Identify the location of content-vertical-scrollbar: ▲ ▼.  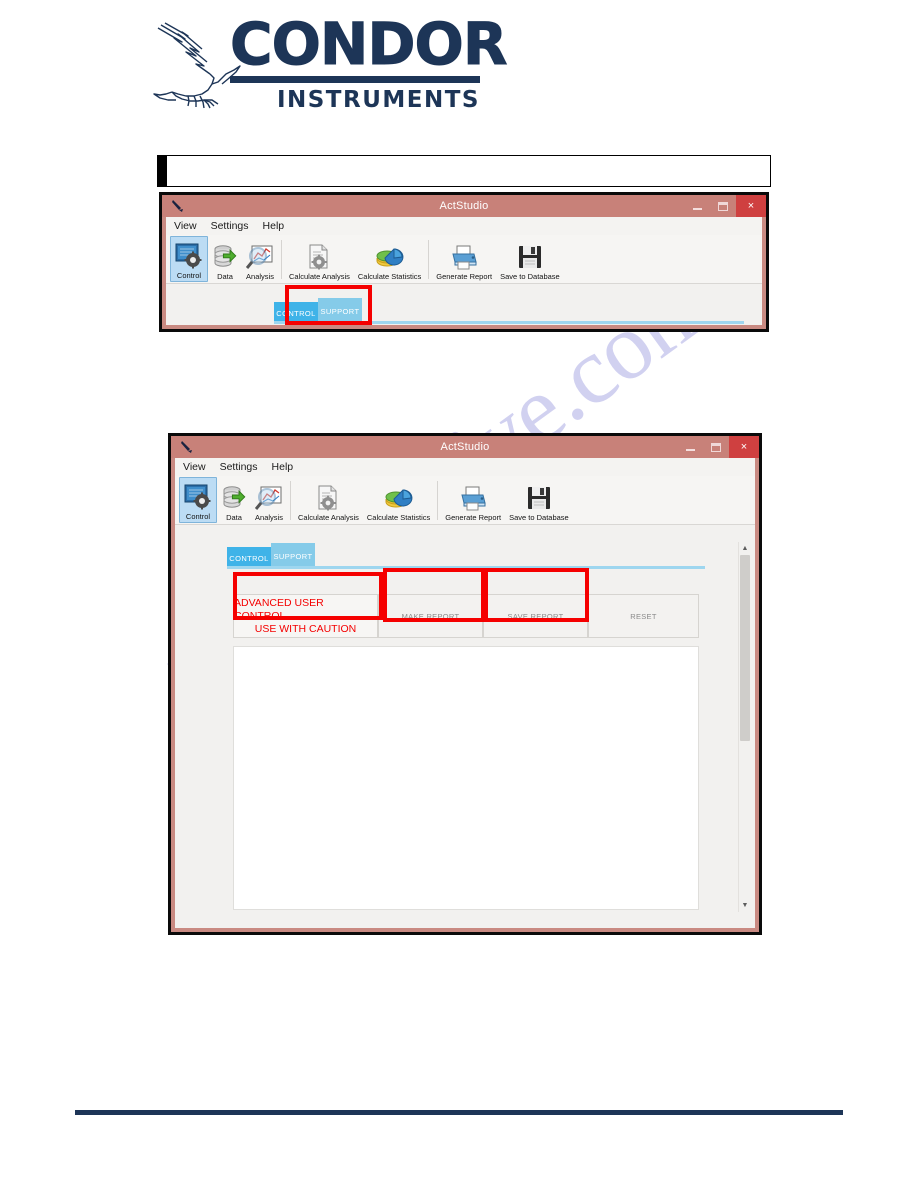
(744, 727).